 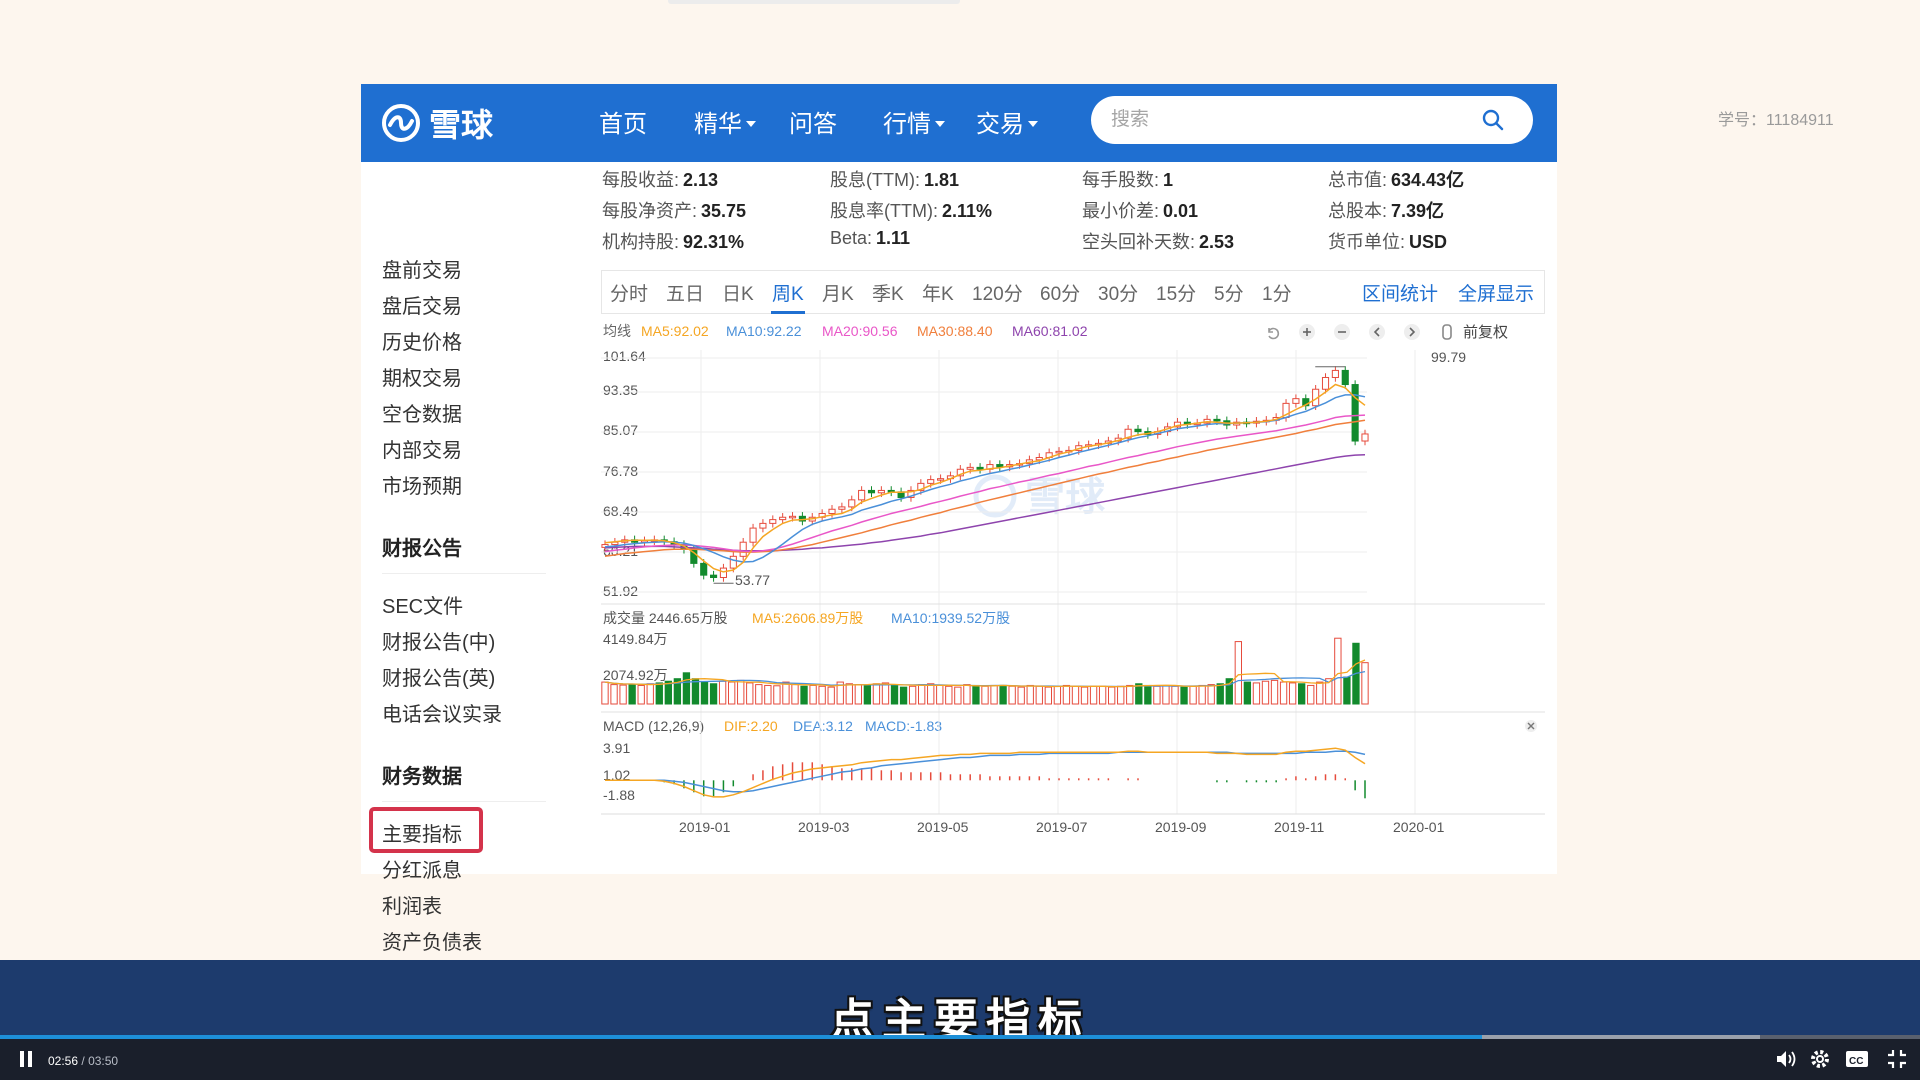 What do you see at coordinates (838, 292) in the screenshot?
I see `tab-monthly: 月K` at bounding box center [838, 292].